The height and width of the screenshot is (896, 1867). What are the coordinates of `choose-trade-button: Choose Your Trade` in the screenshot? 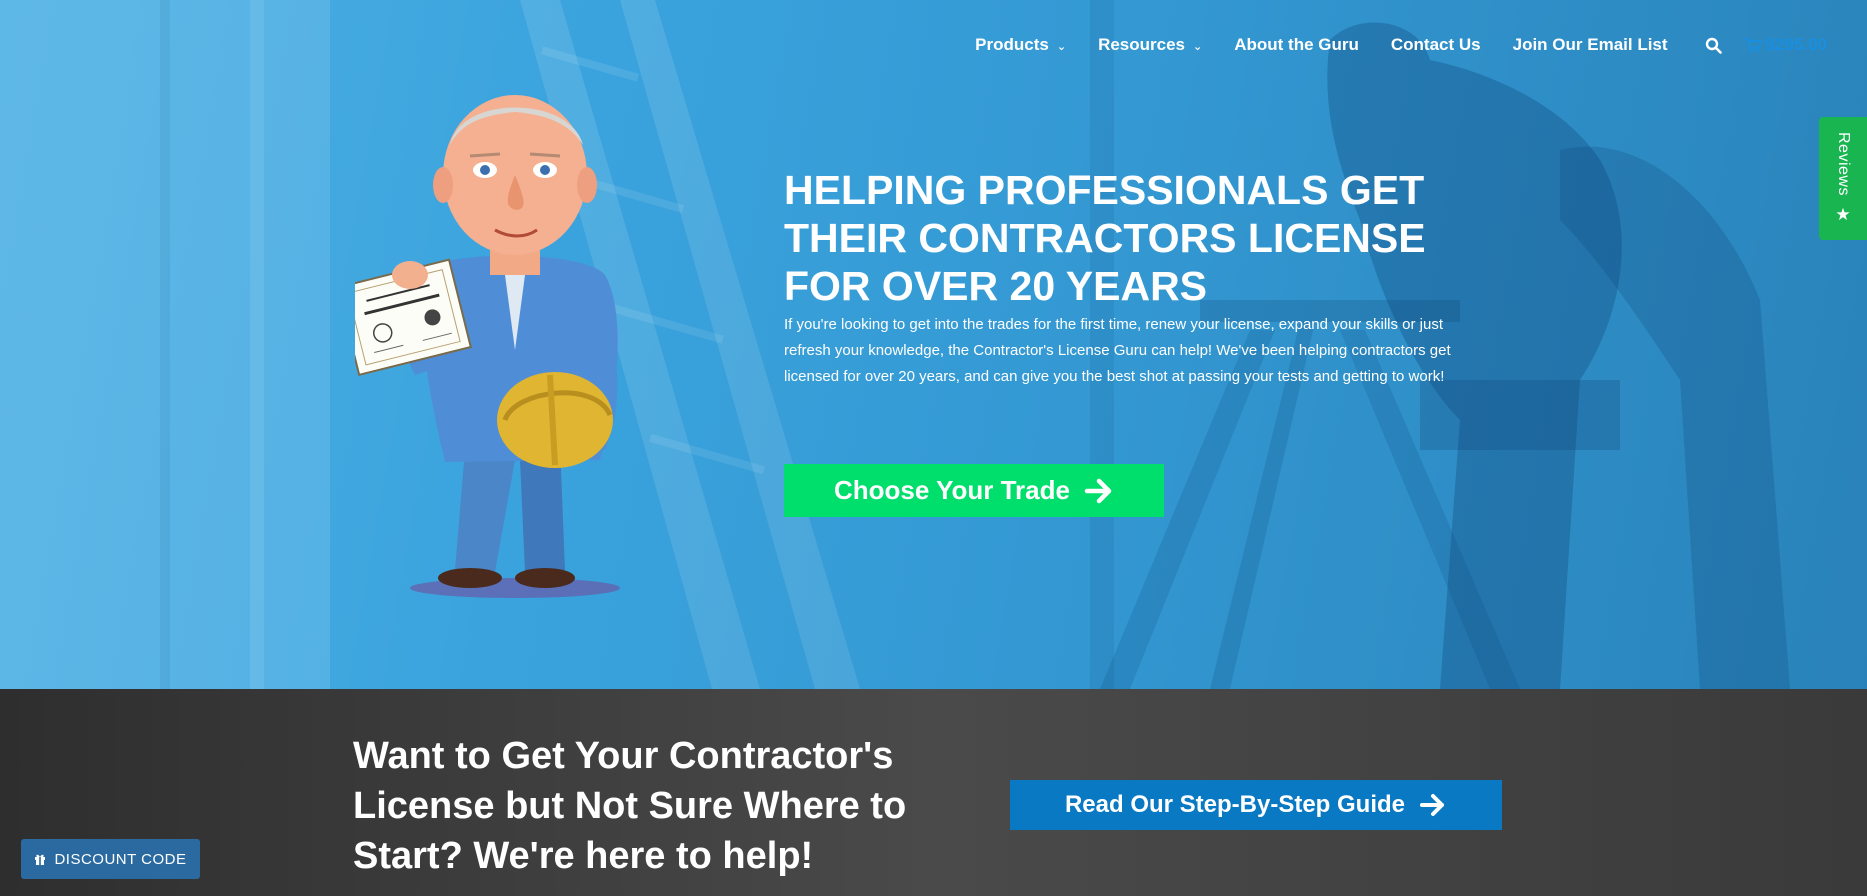 It's located at (974, 490).